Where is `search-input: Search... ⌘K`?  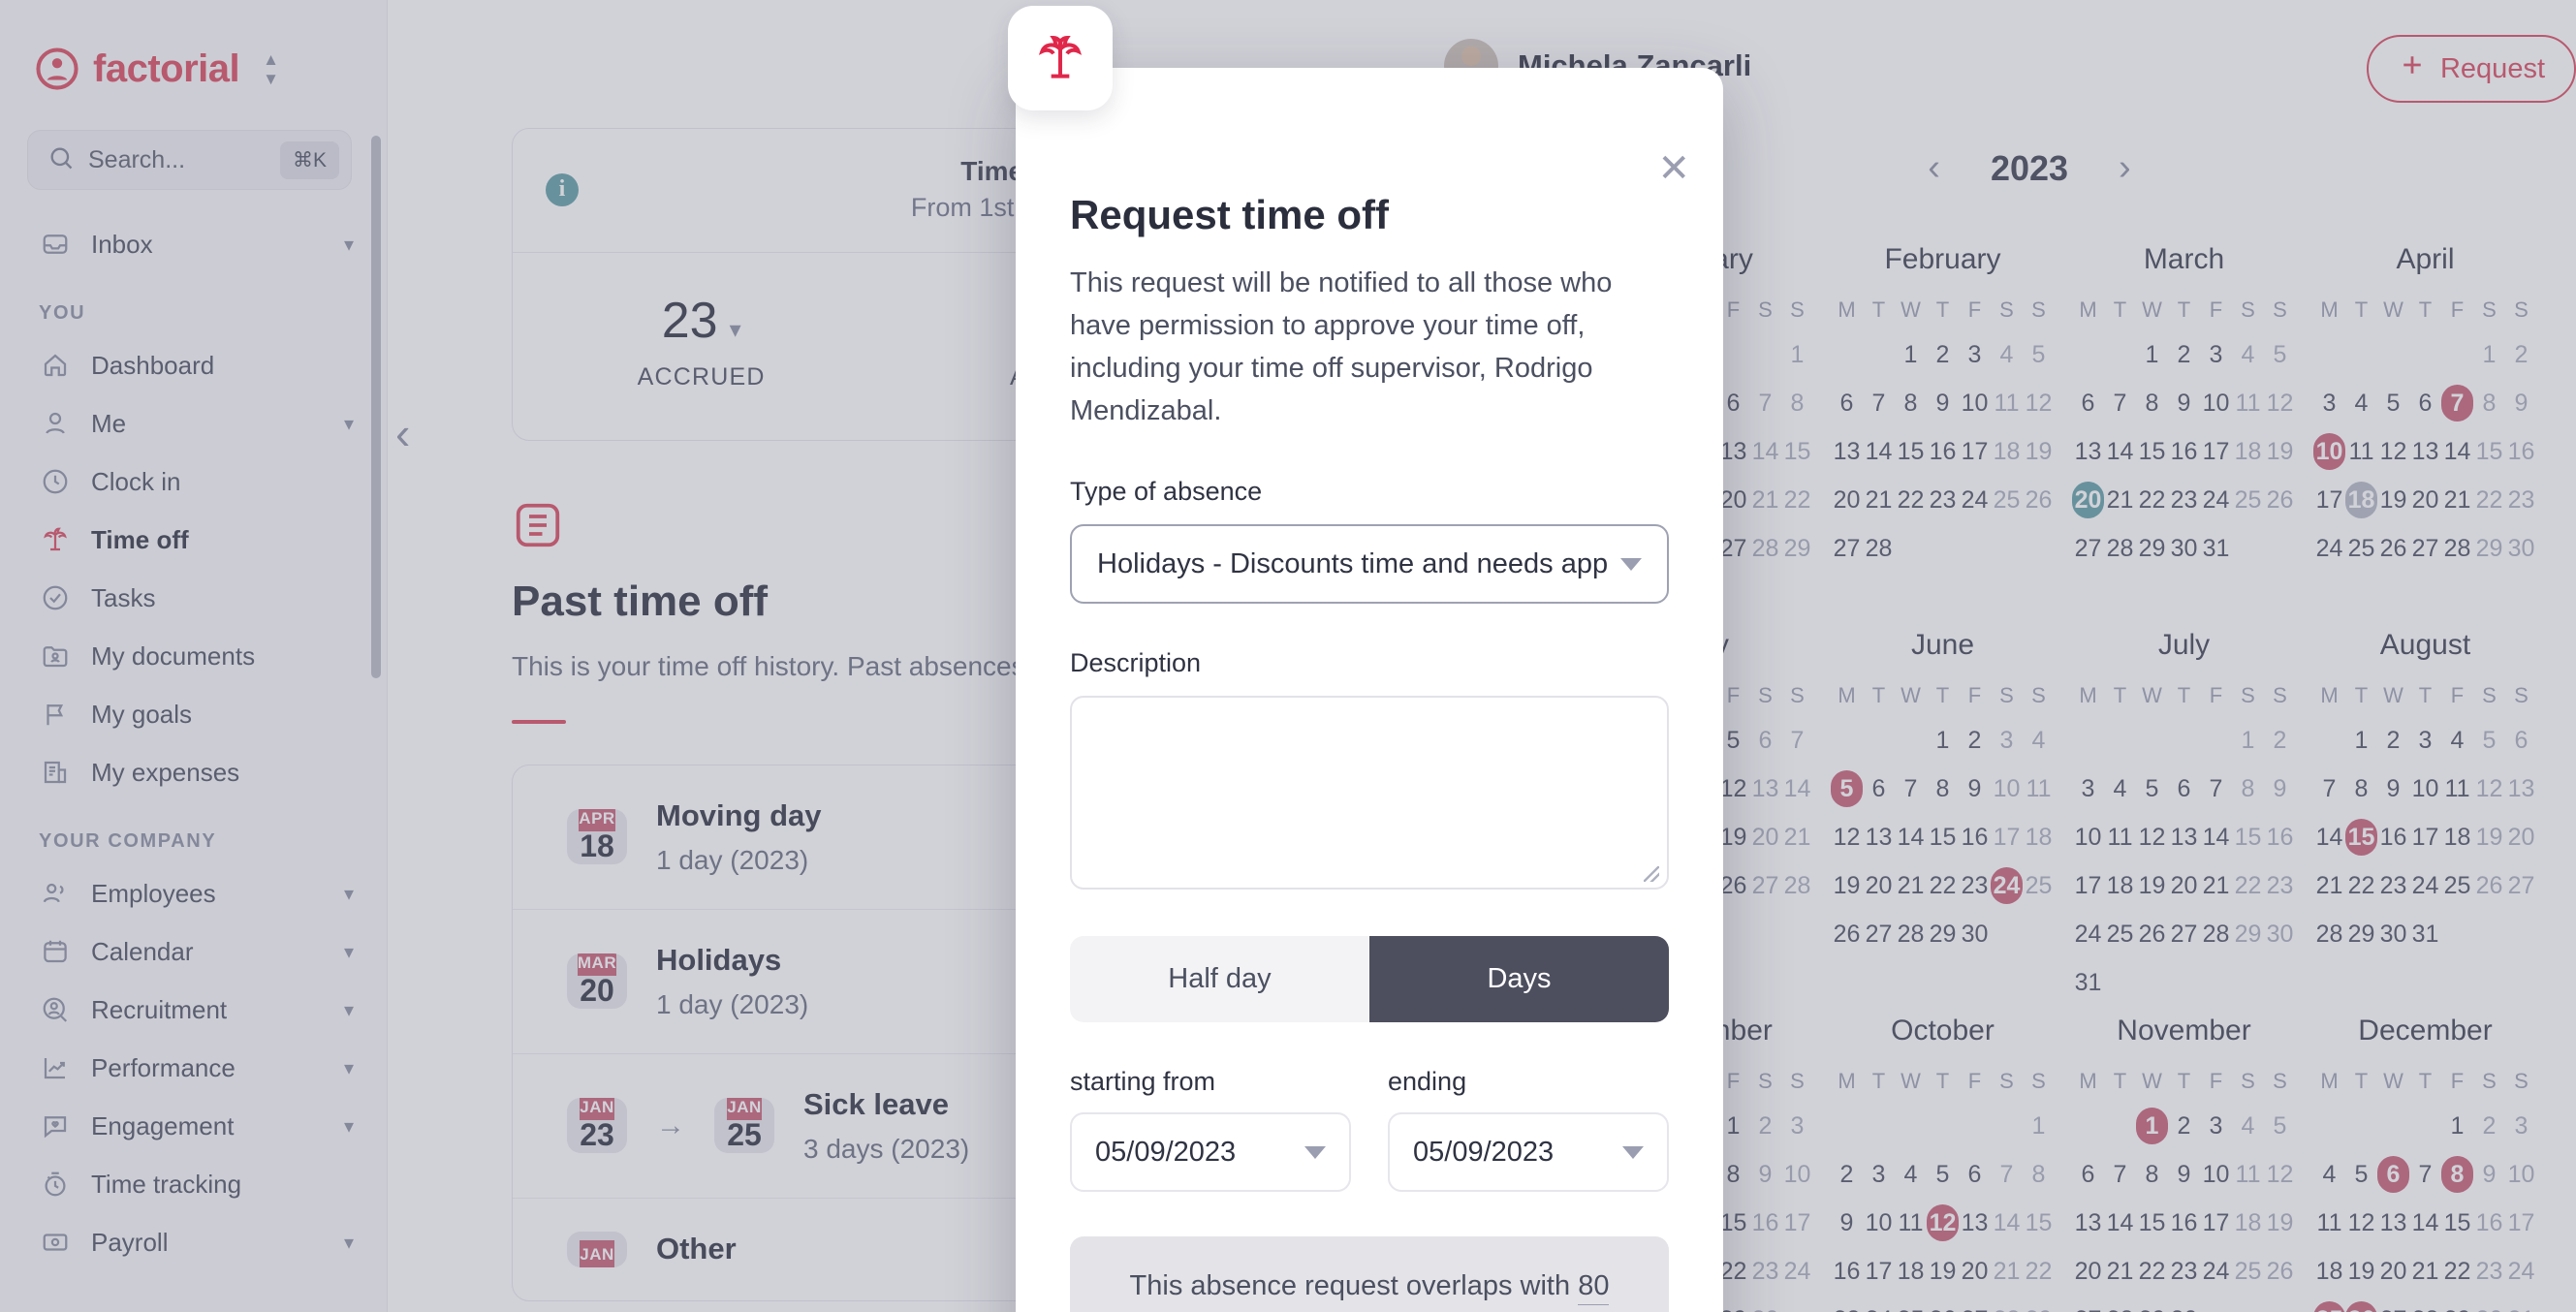 search-input: Search... ⌘K is located at coordinates (189, 160).